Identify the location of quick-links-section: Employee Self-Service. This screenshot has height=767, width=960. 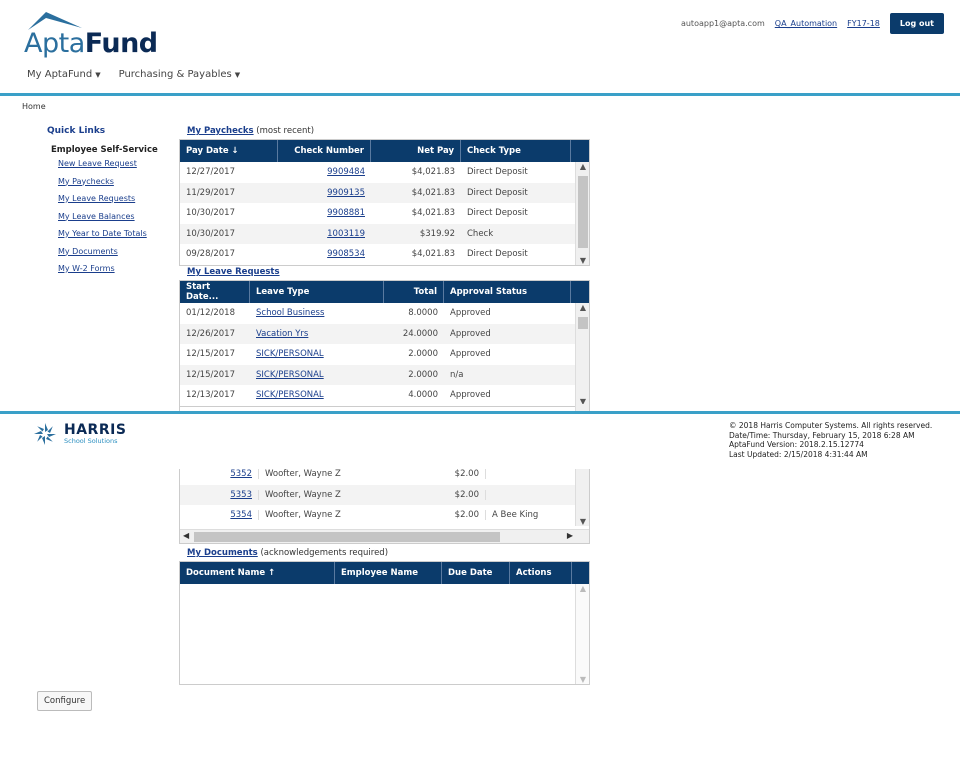
(104, 150).